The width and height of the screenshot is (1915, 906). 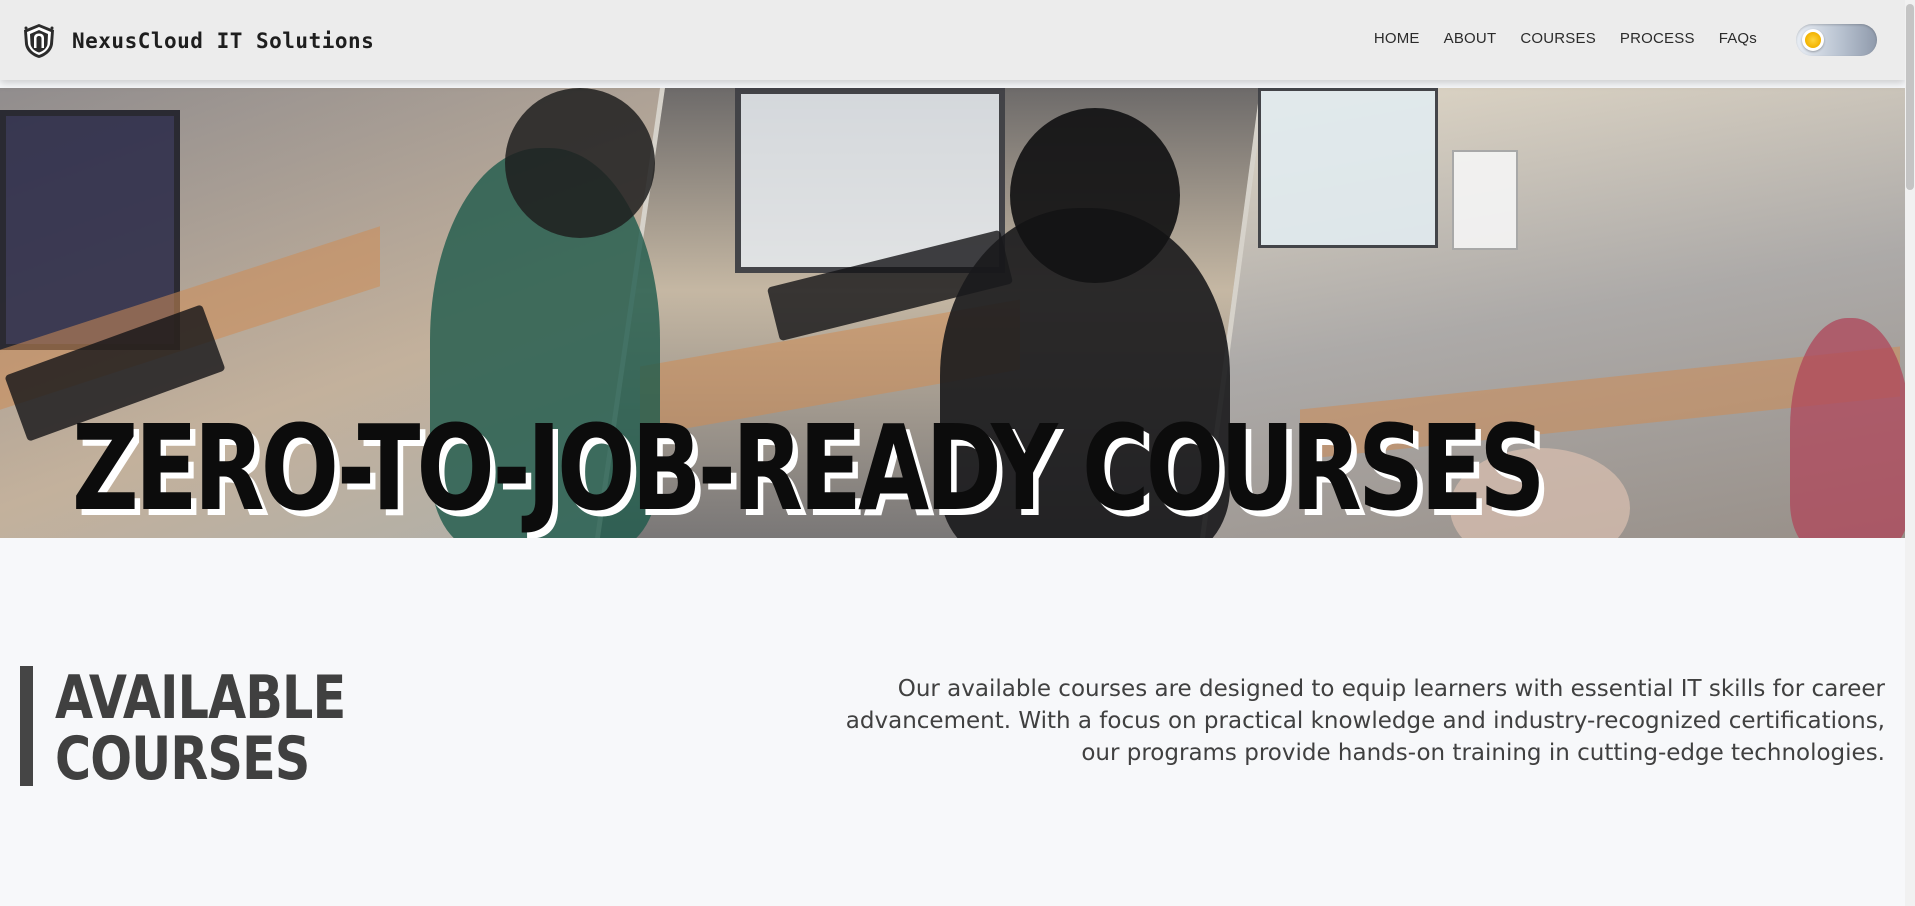 What do you see at coordinates (26, 726) in the screenshot?
I see `heading-accent-bar` at bounding box center [26, 726].